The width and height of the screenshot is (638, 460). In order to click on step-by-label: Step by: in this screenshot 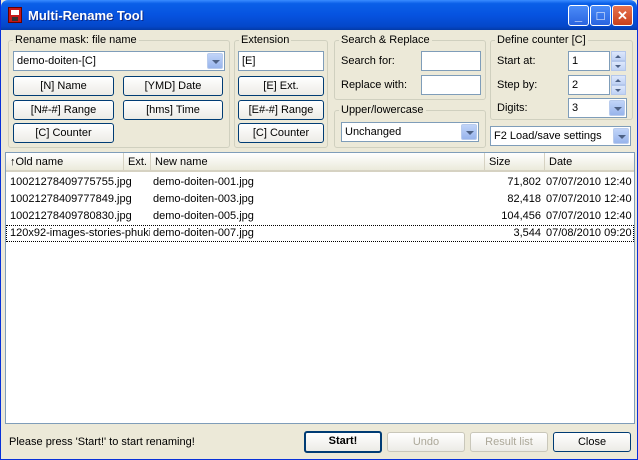, I will do `click(517, 85)`.